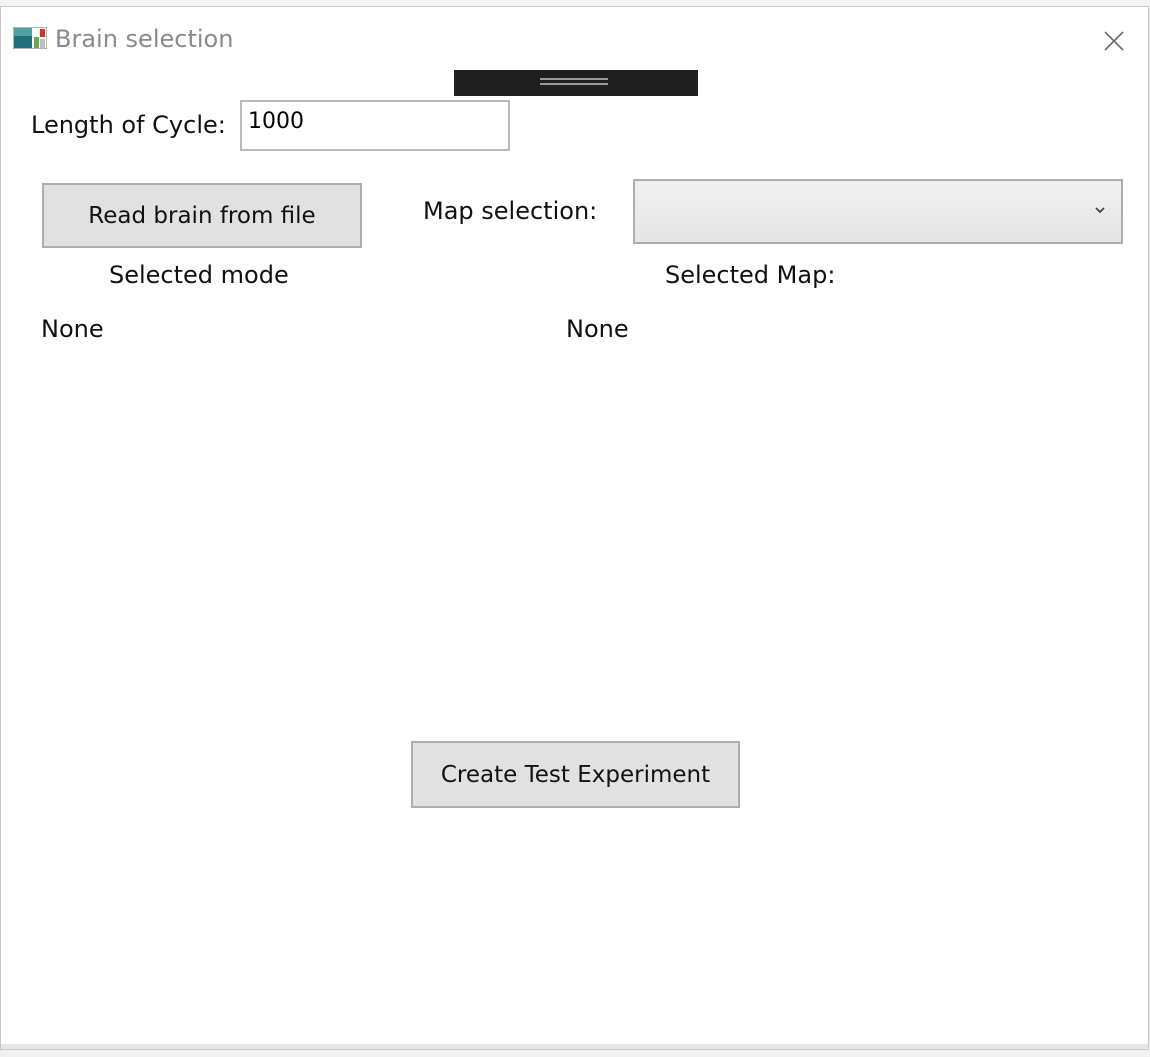 This screenshot has height=1057, width=1150. What do you see at coordinates (750, 275) in the screenshot?
I see `selected-map-label: Selected Map:` at bounding box center [750, 275].